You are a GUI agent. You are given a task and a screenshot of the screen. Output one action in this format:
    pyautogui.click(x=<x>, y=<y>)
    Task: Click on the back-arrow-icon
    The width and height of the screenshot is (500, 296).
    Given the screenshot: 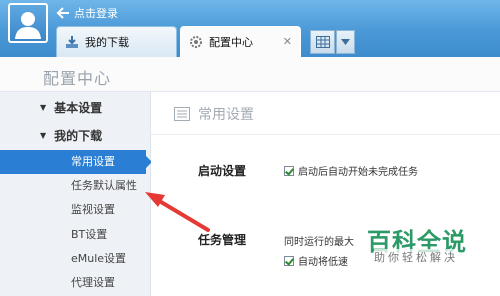 What is the action you would take?
    pyautogui.click(x=62, y=13)
    